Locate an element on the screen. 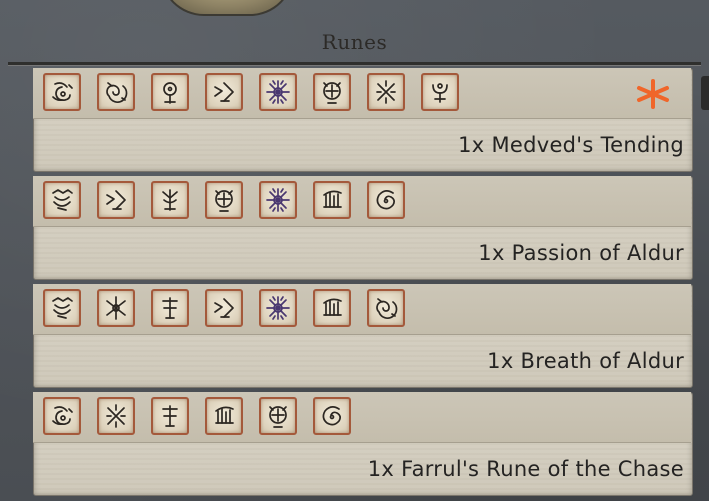 This screenshot has height=501, width=709. rune-hook-icon is located at coordinates (440, 92).